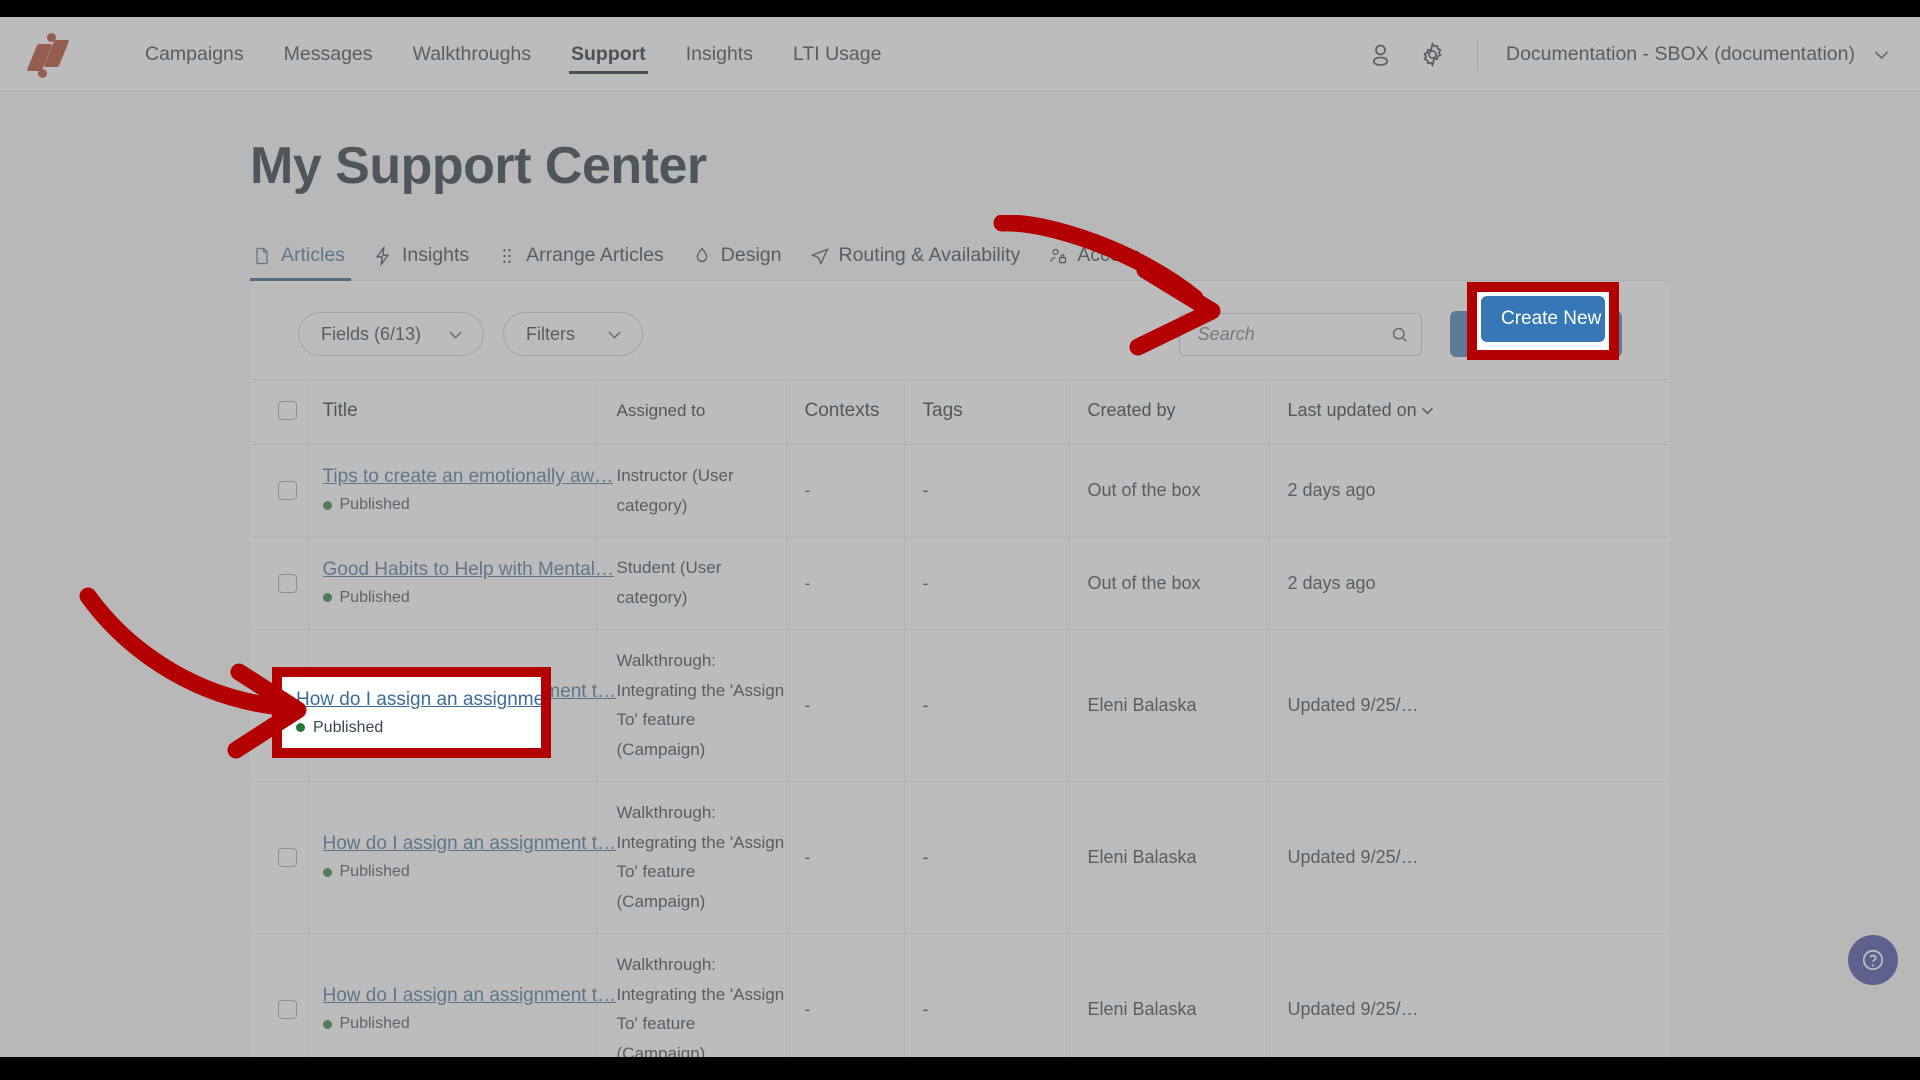 This screenshot has height=1080, width=1920. I want to click on tab-label: Insights, so click(435, 255).